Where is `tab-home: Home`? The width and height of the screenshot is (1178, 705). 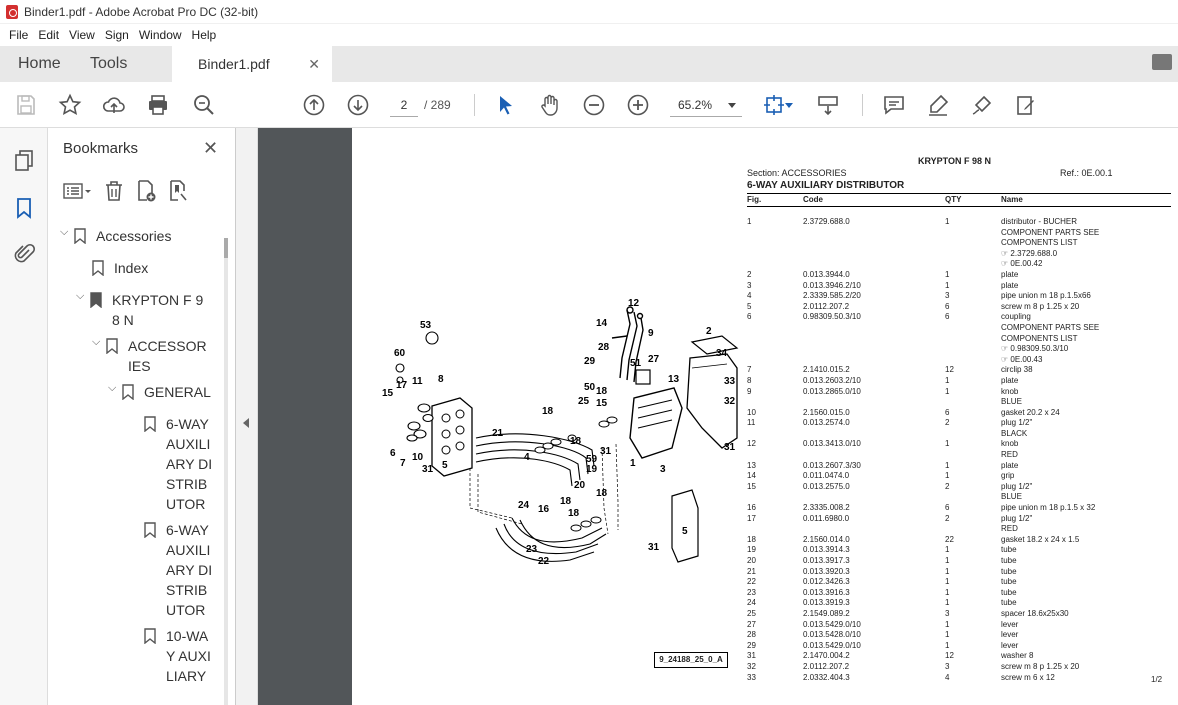
tab-home: Home is located at coordinates (36, 64).